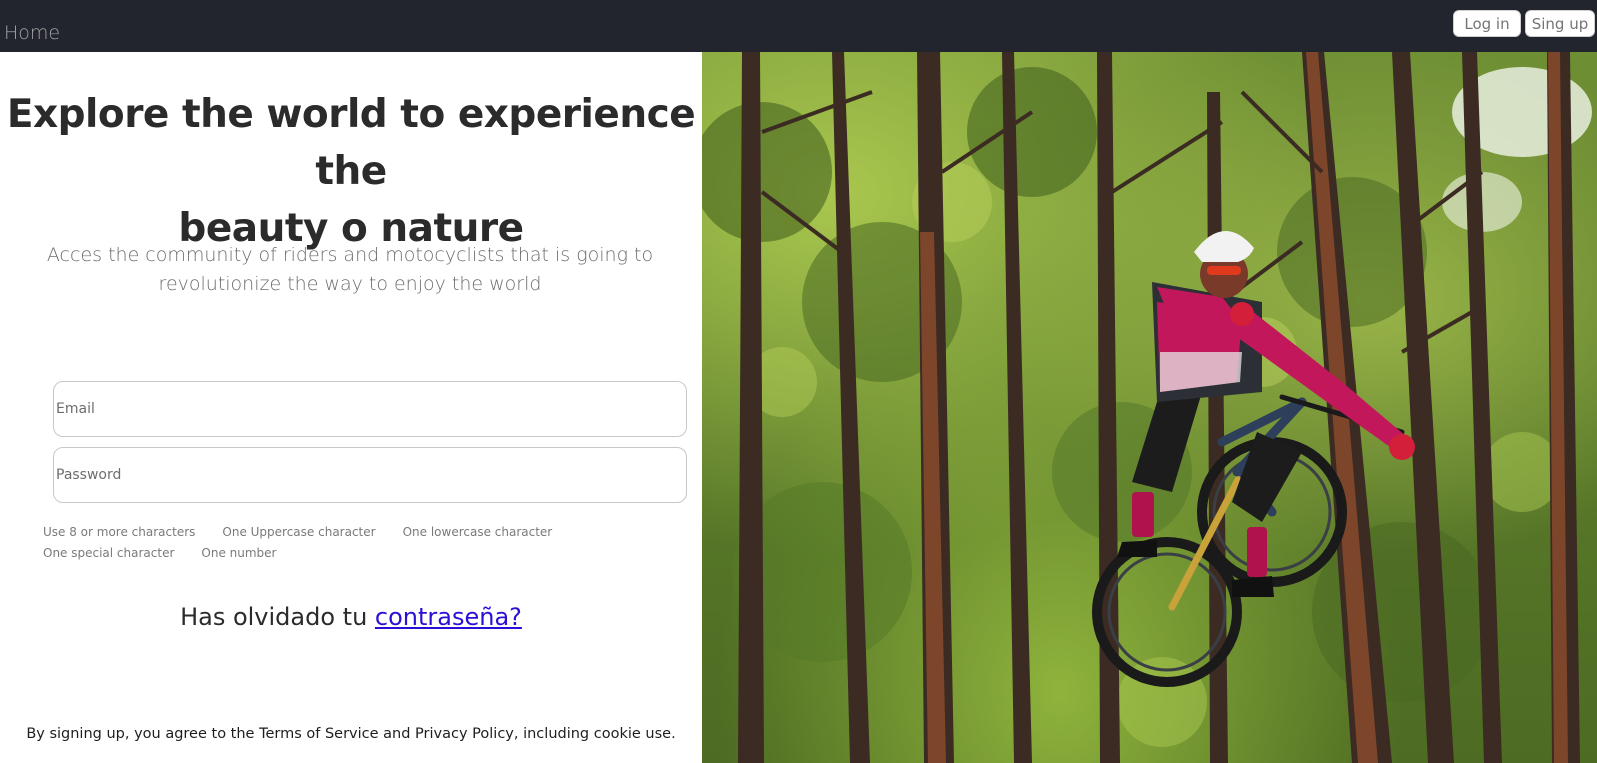 The width and height of the screenshot is (1597, 763). Describe the element at coordinates (798, 26) in the screenshot. I see `top-nav: Home Log in Sing up` at that location.